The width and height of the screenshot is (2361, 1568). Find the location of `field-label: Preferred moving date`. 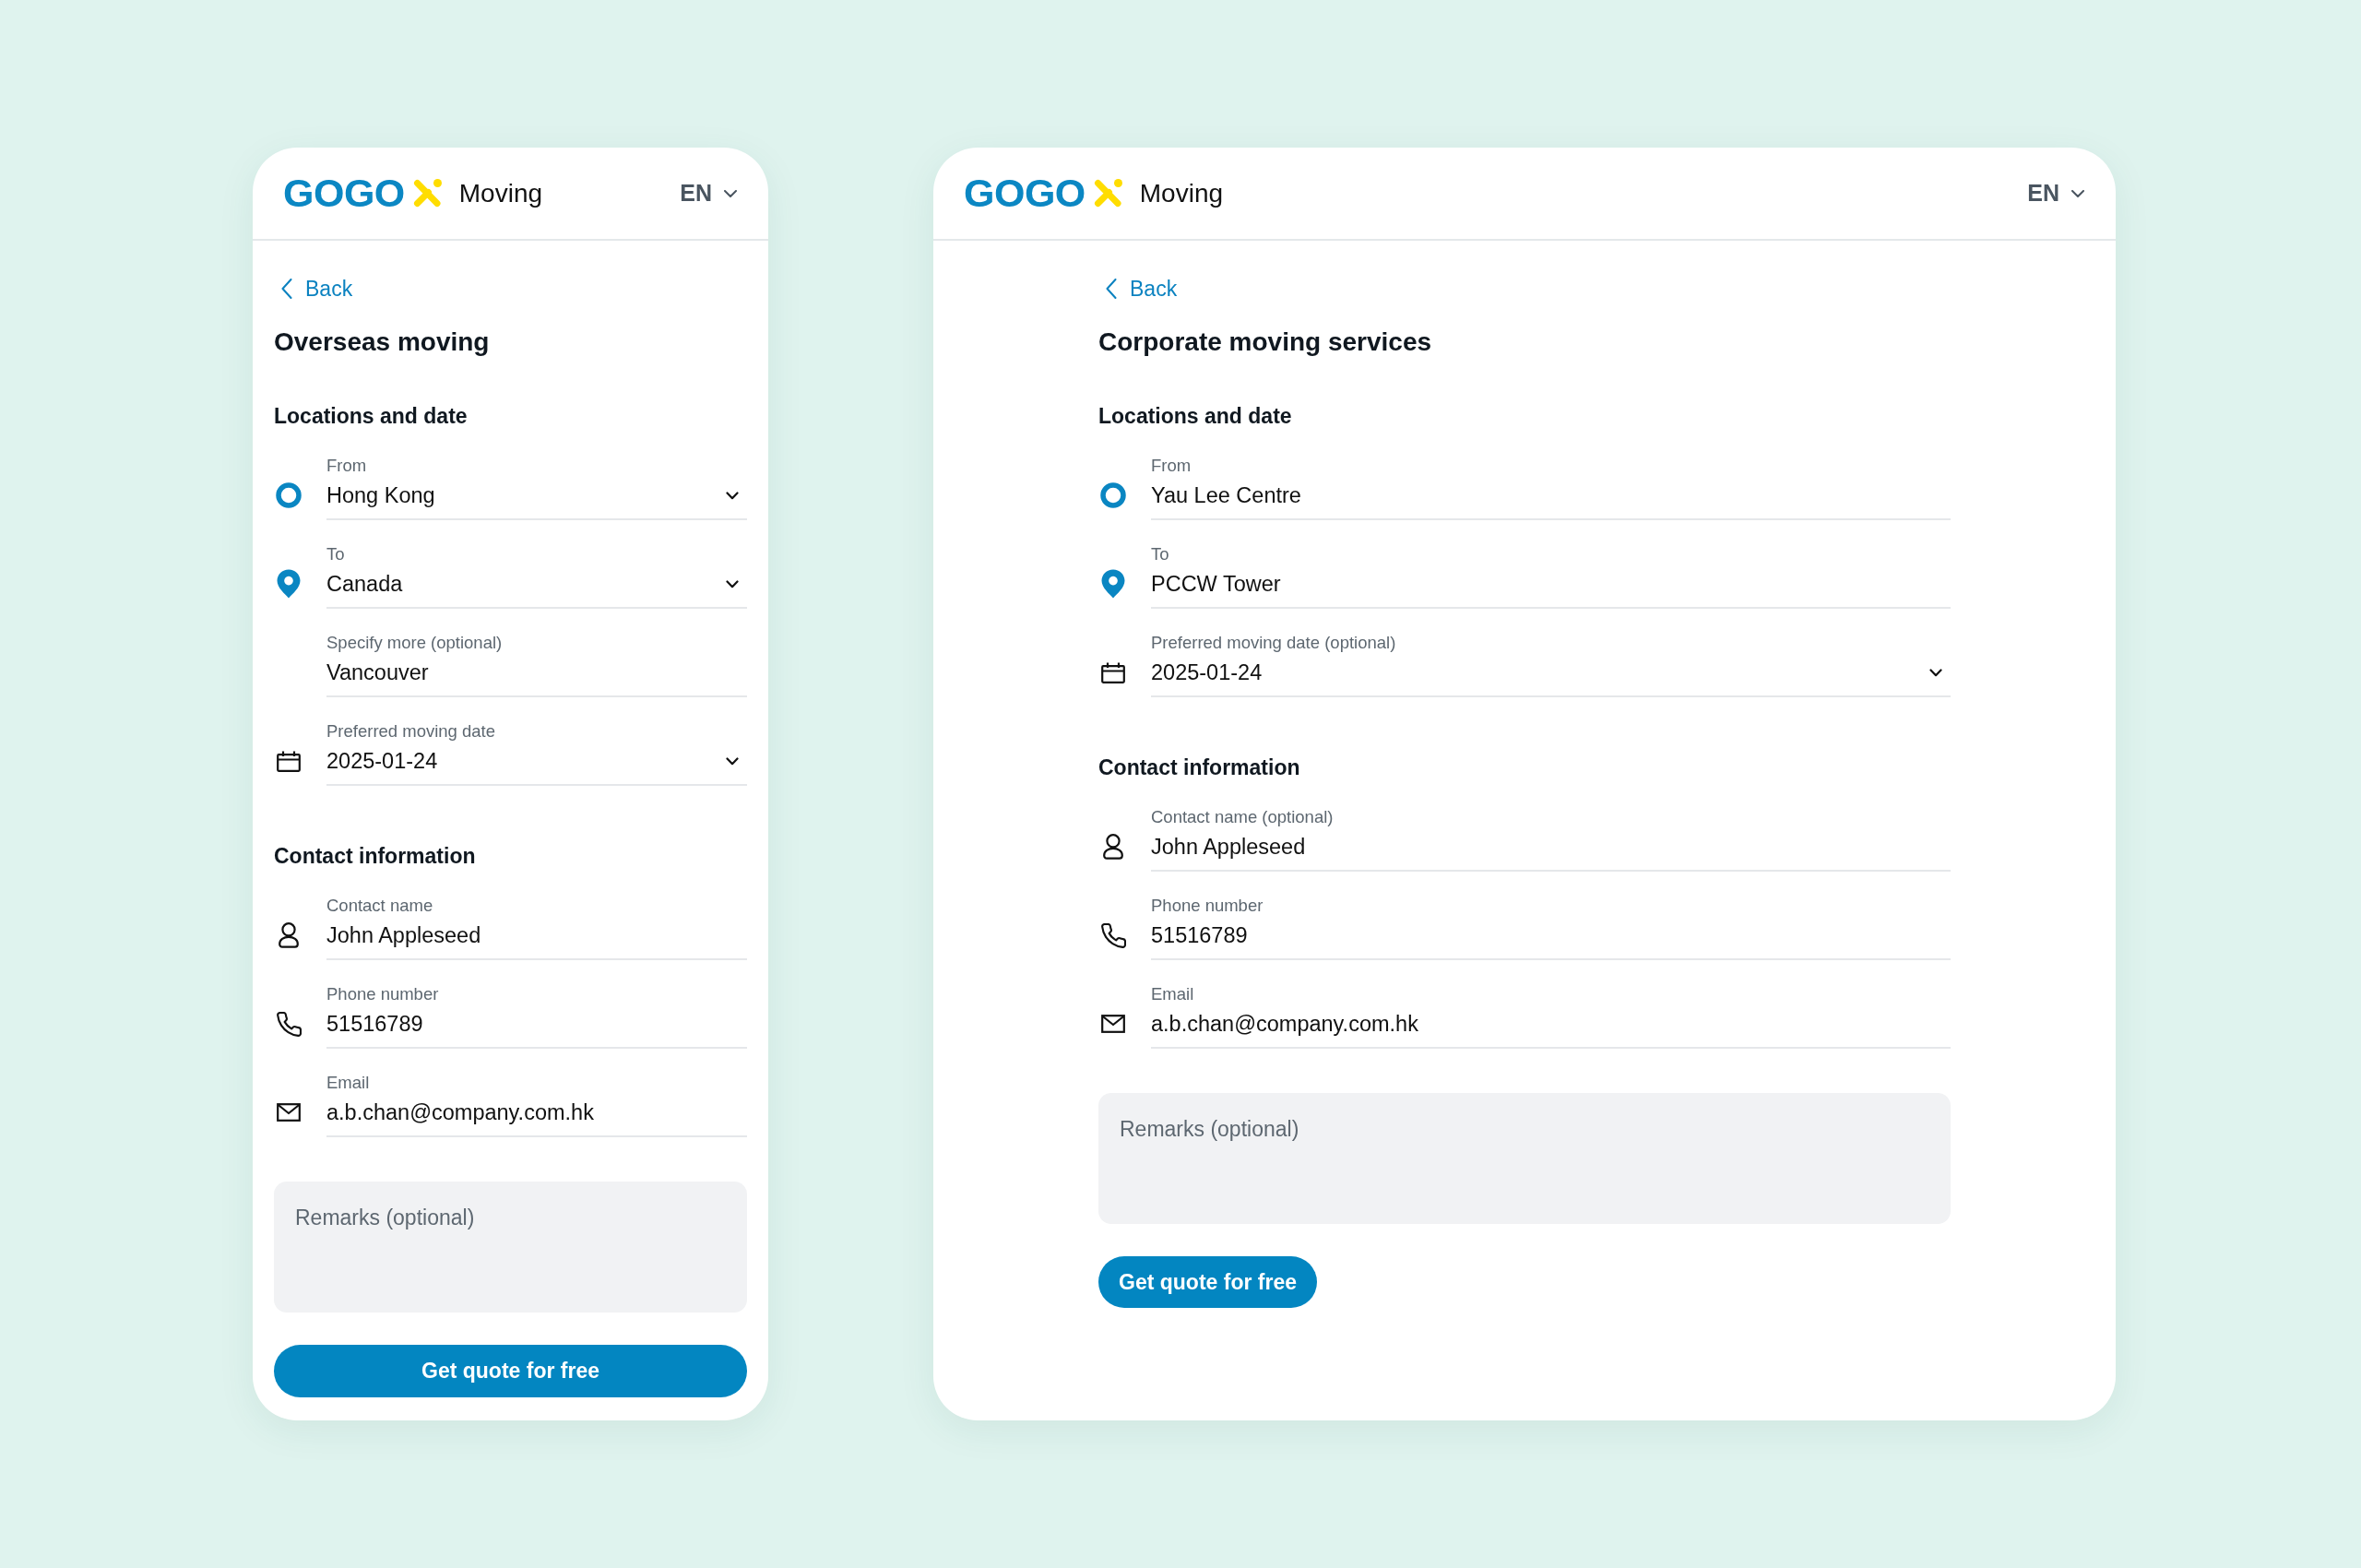

field-label: Preferred moving date is located at coordinates (411, 731).